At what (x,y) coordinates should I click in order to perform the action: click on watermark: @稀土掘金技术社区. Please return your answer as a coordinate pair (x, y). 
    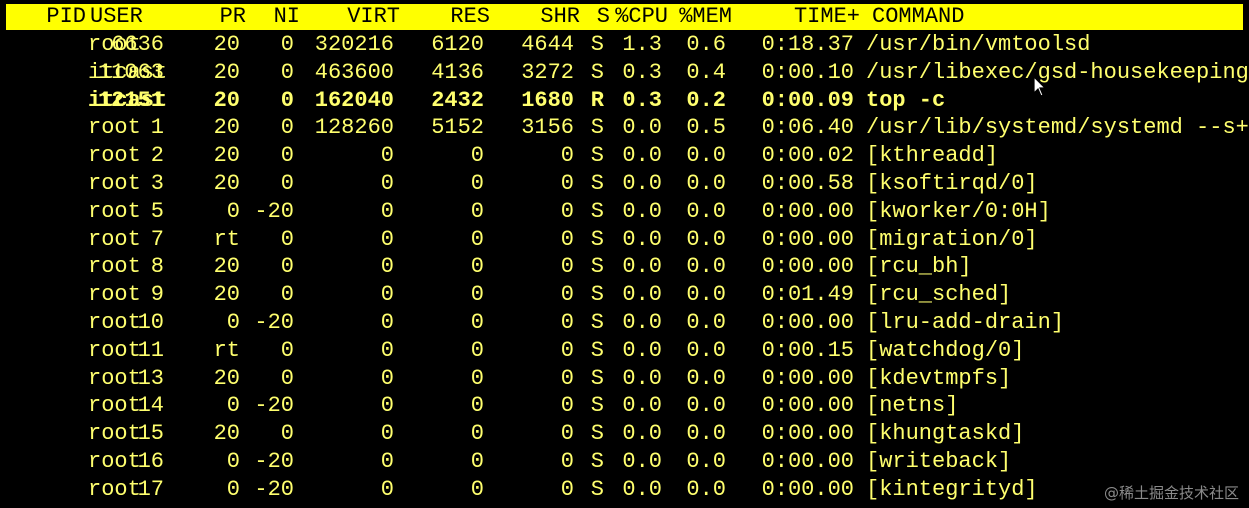
    Looking at the image, I should click on (1171, 493).